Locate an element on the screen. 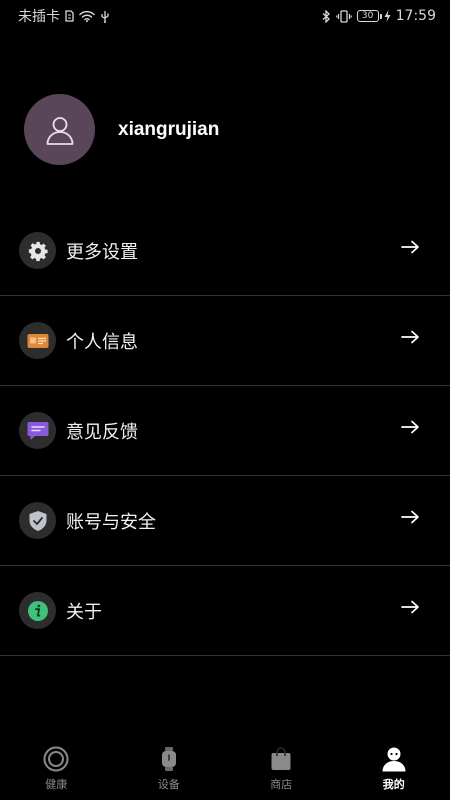  sim-icon is located at coordinates (69, 16).